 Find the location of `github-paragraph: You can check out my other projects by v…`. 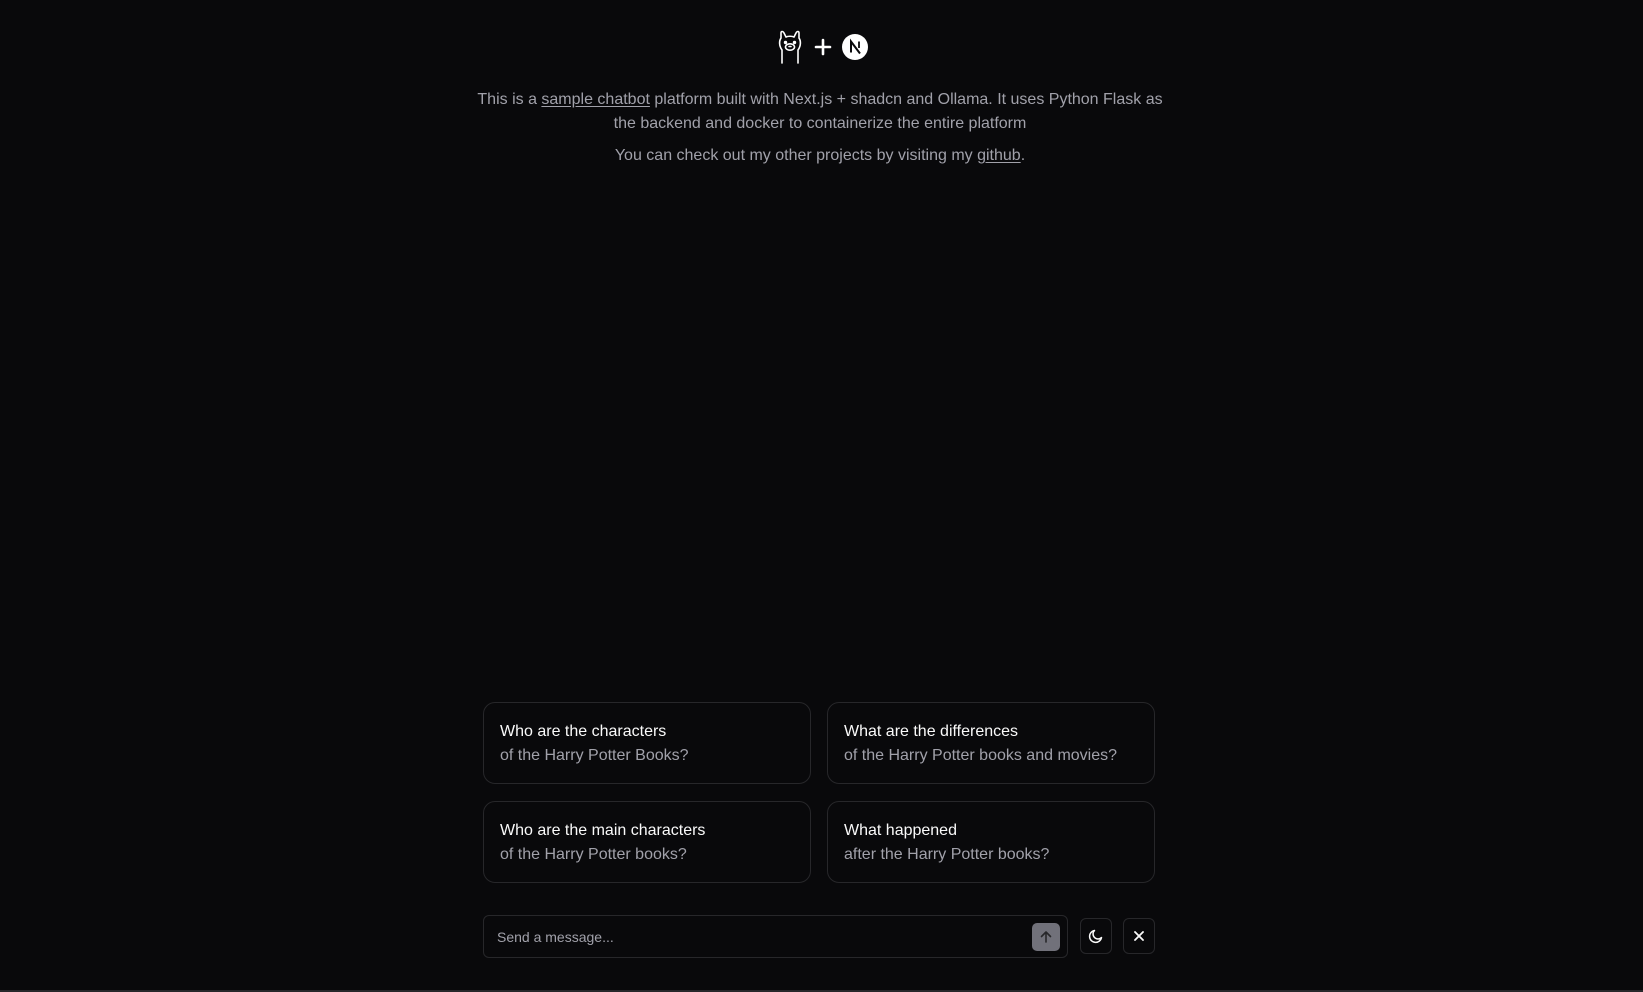

github-paragraph: You can check out my other projects by v… is located at coordinates (820, 156).